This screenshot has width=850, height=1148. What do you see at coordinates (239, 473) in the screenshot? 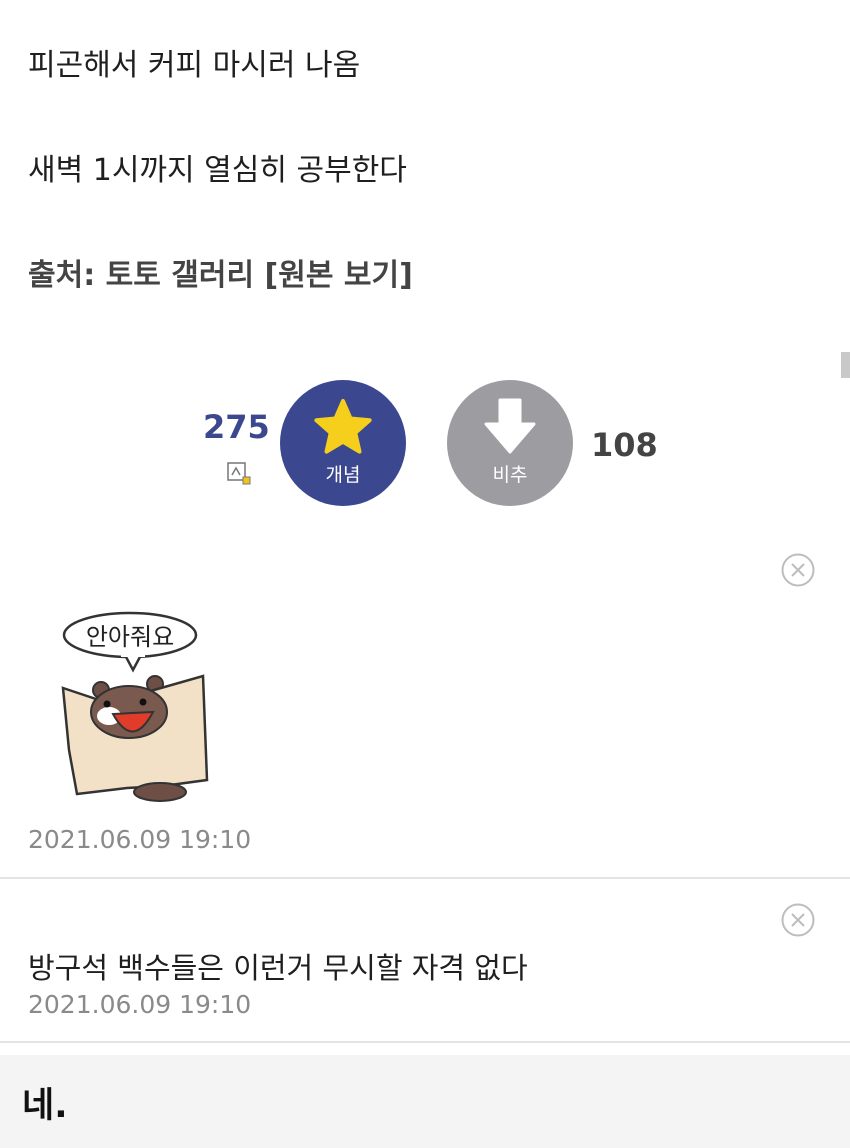
I see `mobile-icon` at bounding box center [239, 473].